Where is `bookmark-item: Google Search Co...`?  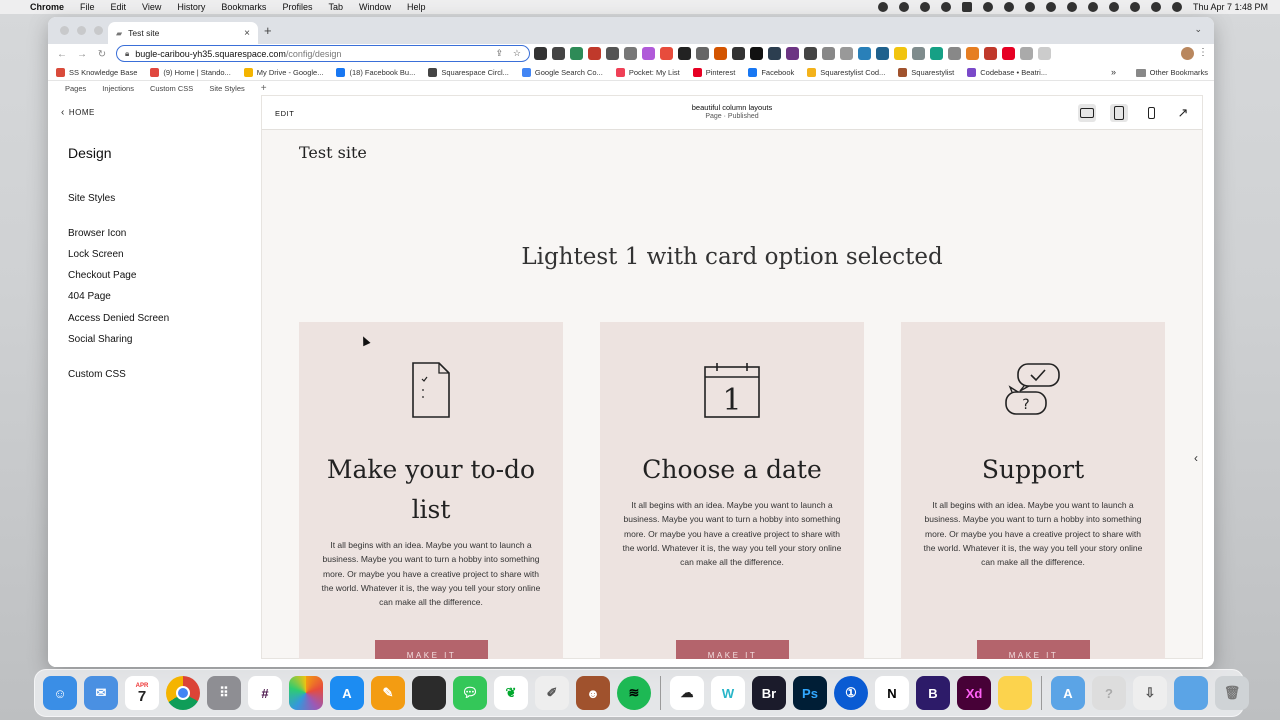 bookmark-item: Google Search Co... is located at coordinates (562, 72).